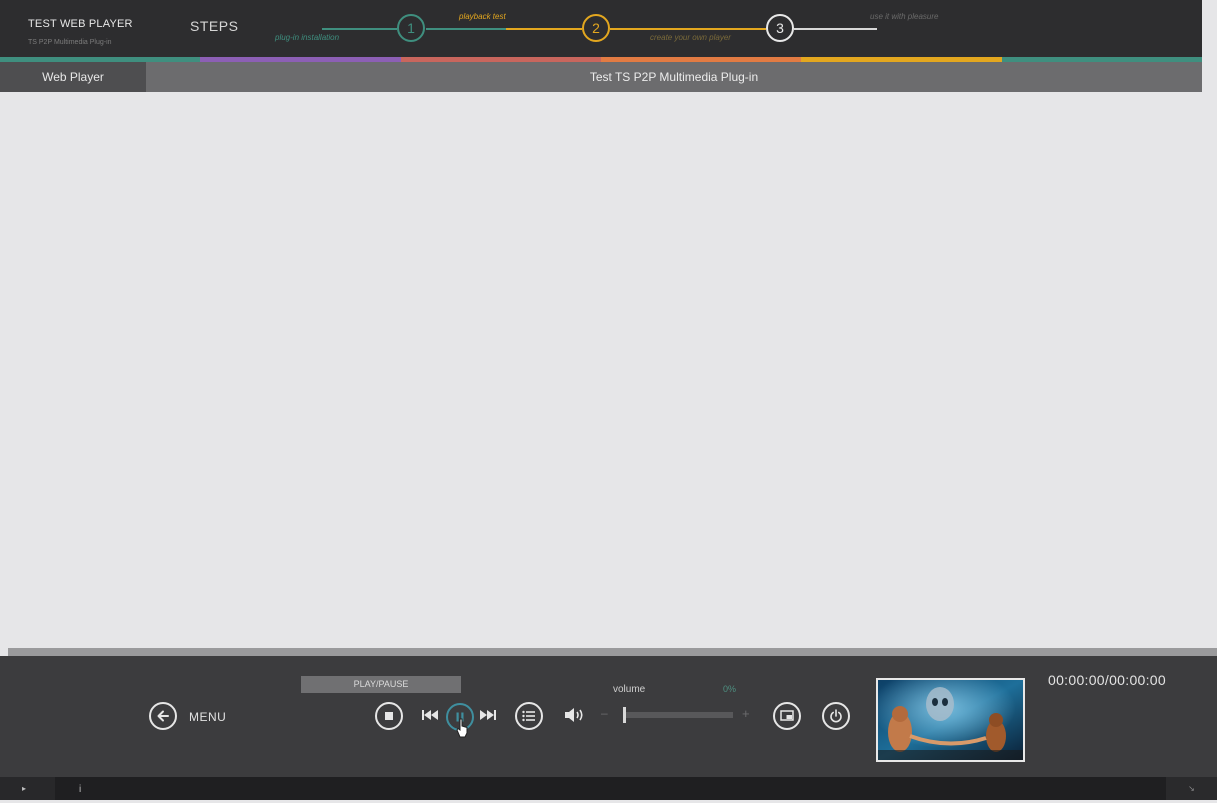 This screenshot has height=803, width=1217. I want to click on step-3-caption: use it with pleasure, so click(904, 16).